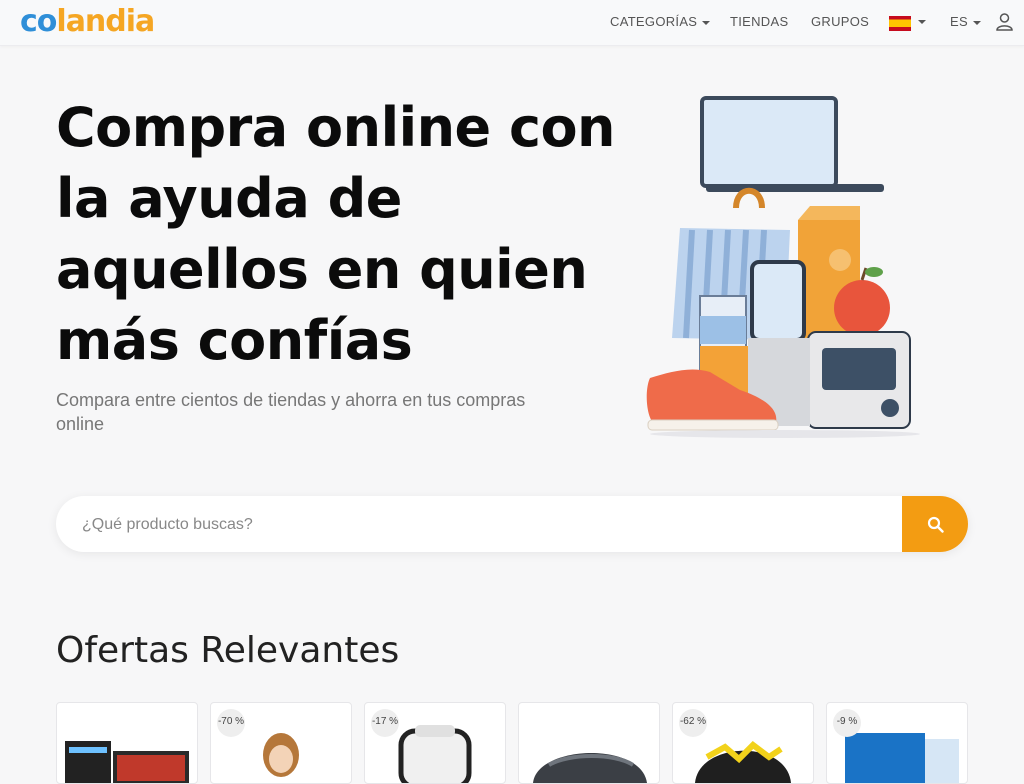 This screenshot has width=1024, height=784. Describe the element at coordinates (590, 767) in the screenshot. I see `helmet-image` at that location.